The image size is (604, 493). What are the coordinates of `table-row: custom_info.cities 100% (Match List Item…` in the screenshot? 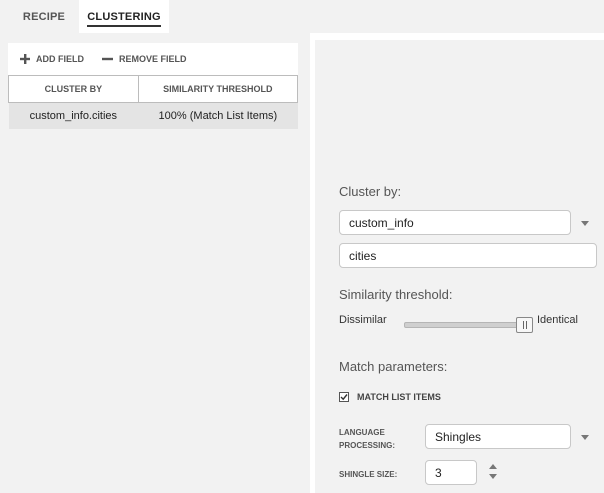 It's located at (153, 115).